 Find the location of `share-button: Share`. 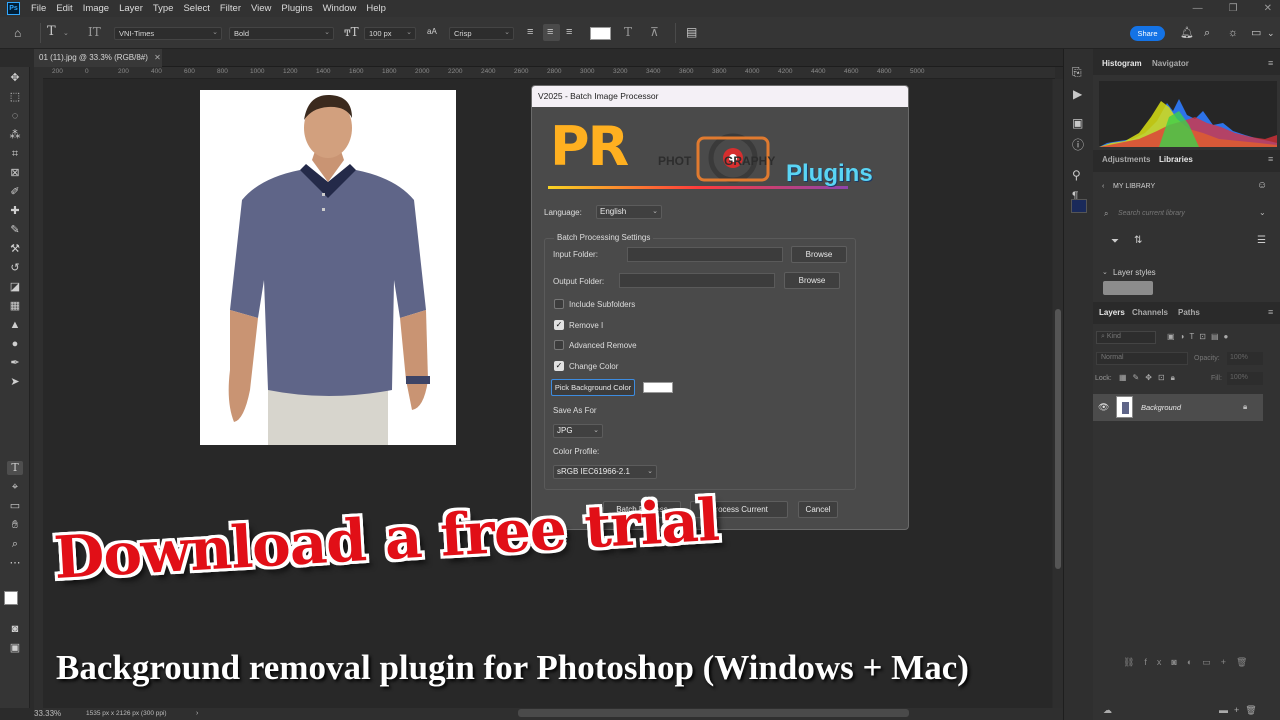

share-button: Share is located at coordinates (1147, 33).